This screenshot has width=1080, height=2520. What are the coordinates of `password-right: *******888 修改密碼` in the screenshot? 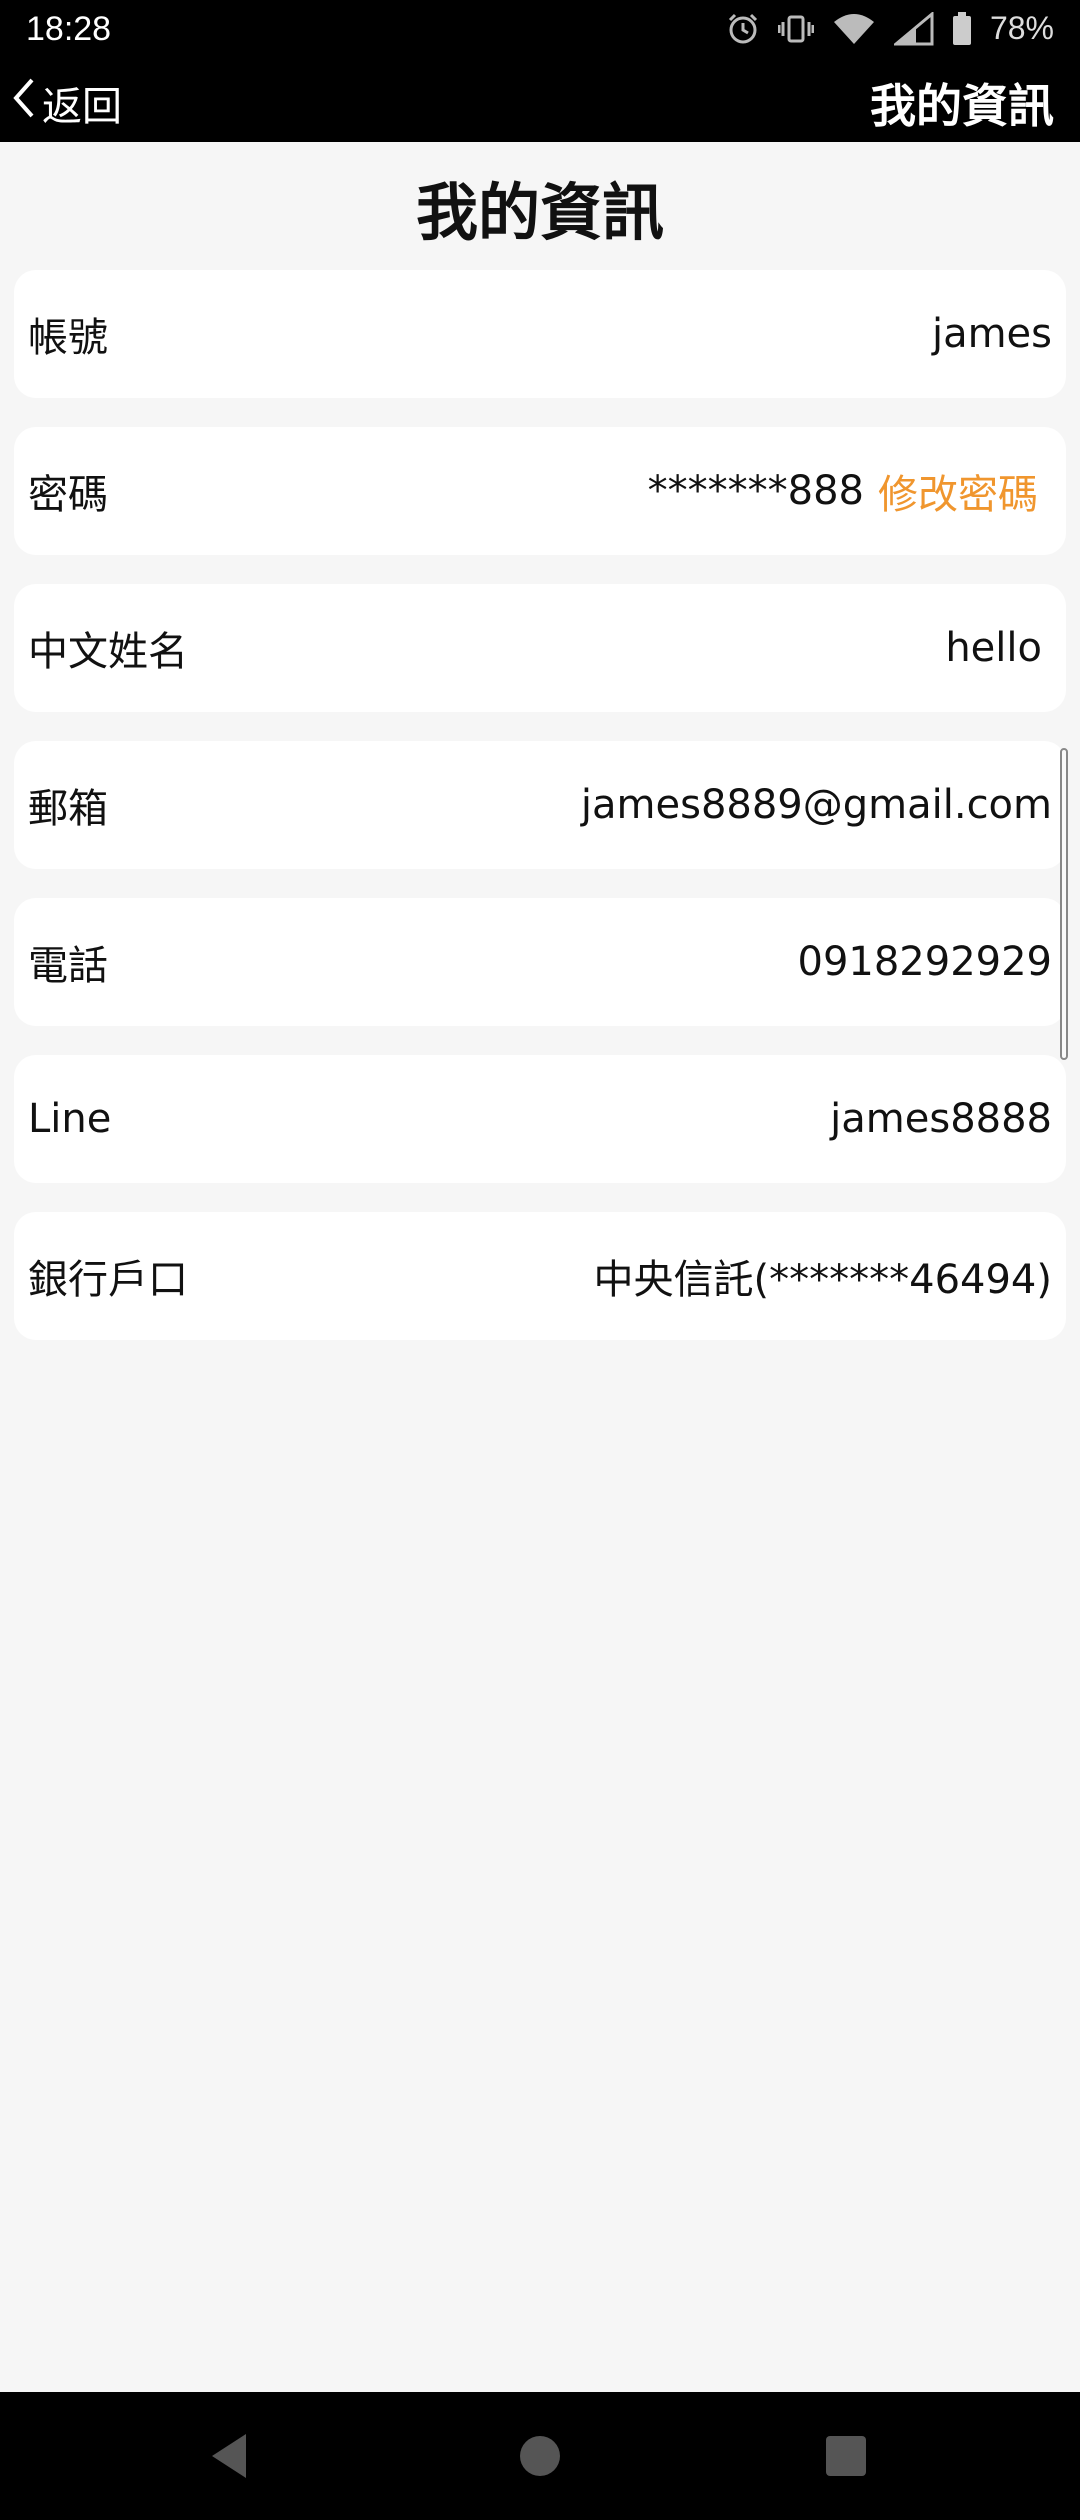 It's located at (850, 491).